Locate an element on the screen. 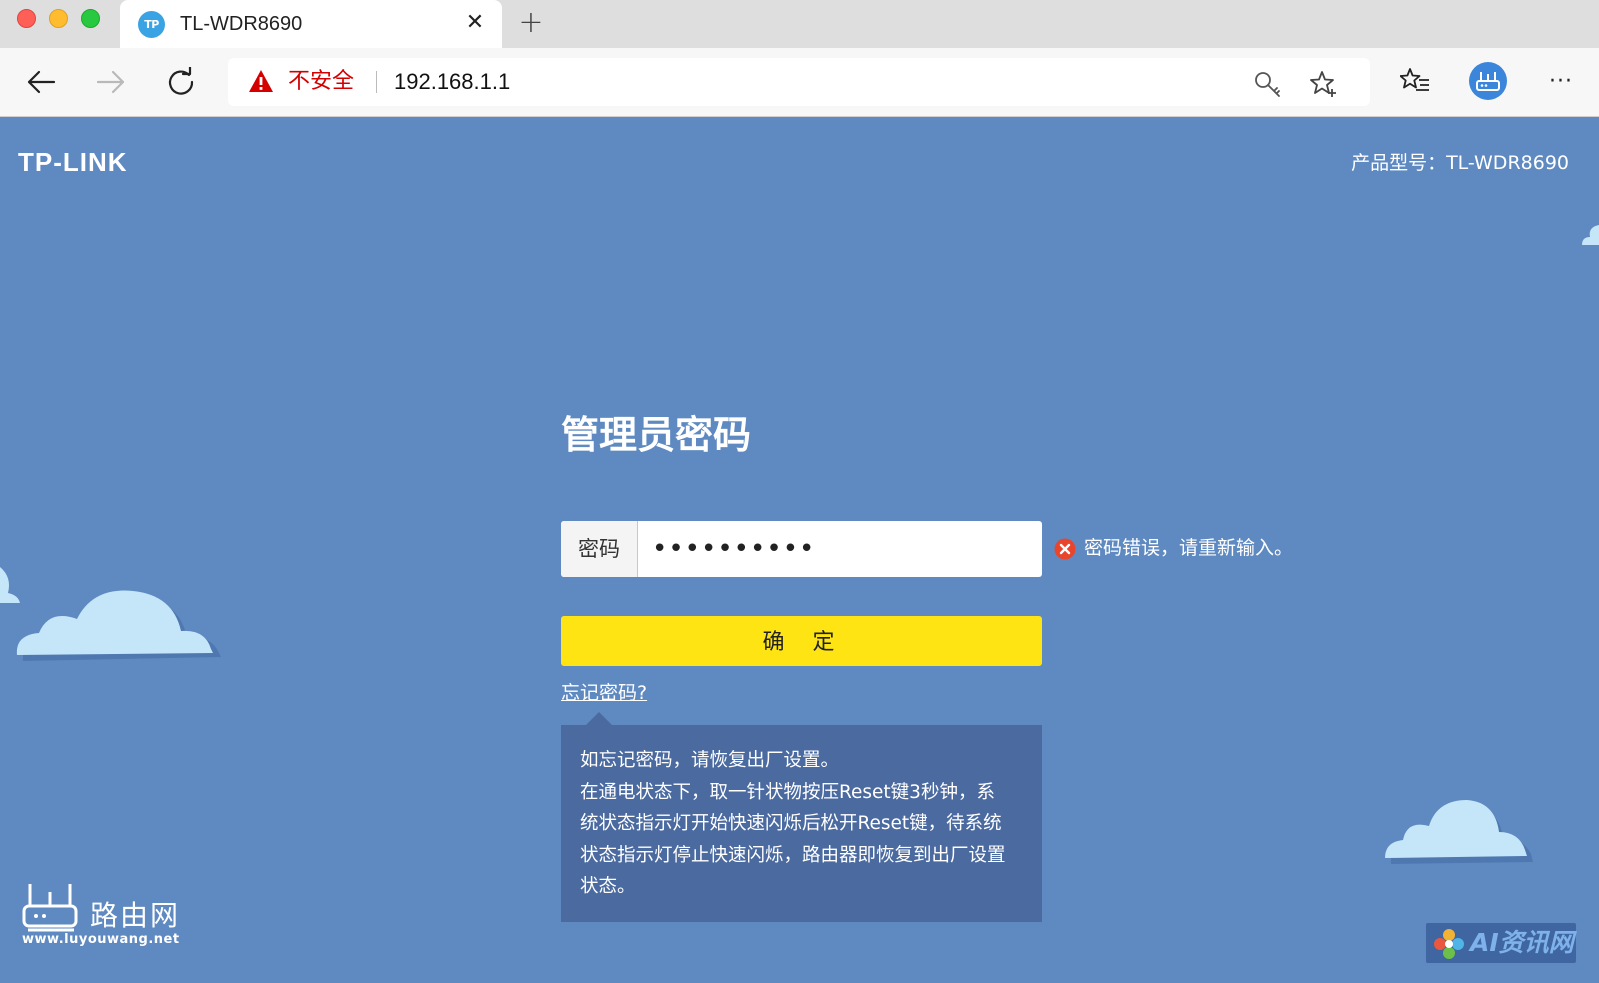  arrow-right-icon is located at coordinates (110, 82).